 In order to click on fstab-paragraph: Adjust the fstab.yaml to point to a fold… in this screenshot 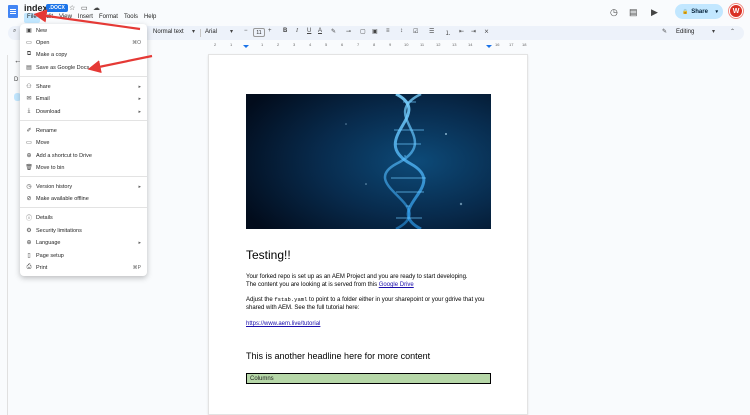, I will do `click(365, 304)`.